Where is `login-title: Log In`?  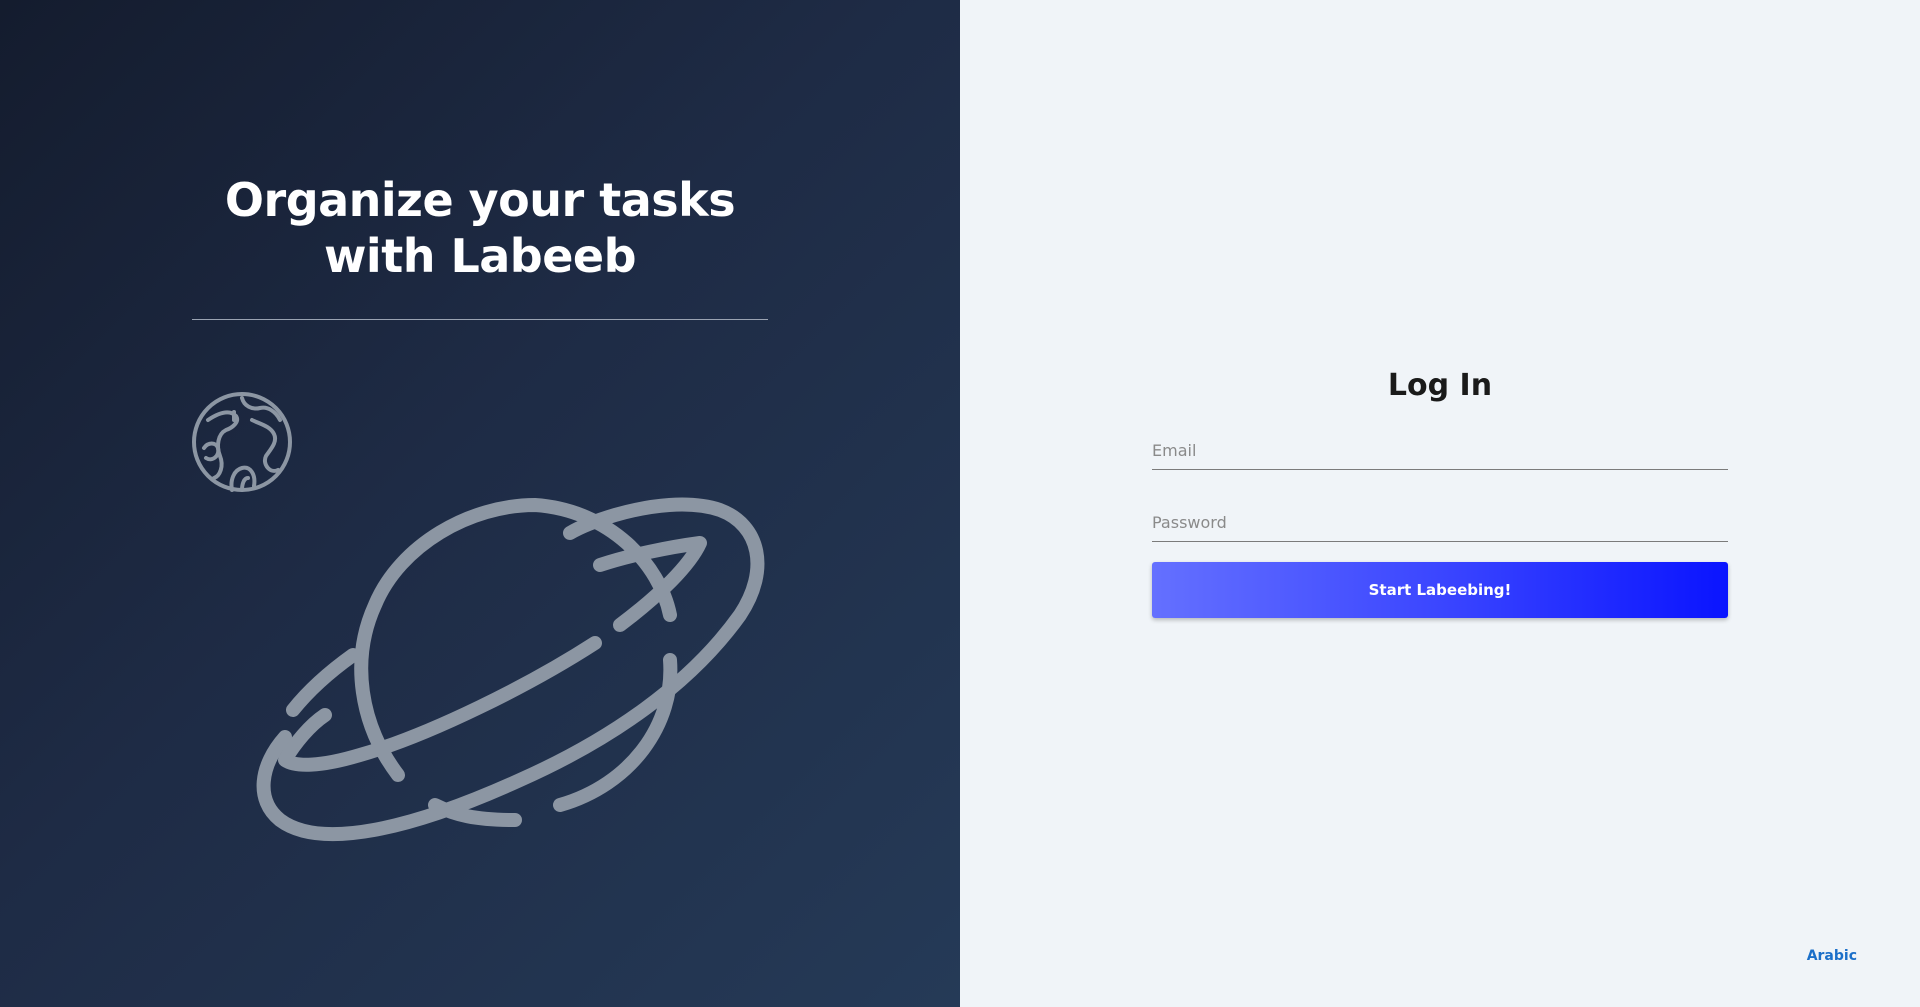 login-title: Log In is located at coordinates (1440, 385).